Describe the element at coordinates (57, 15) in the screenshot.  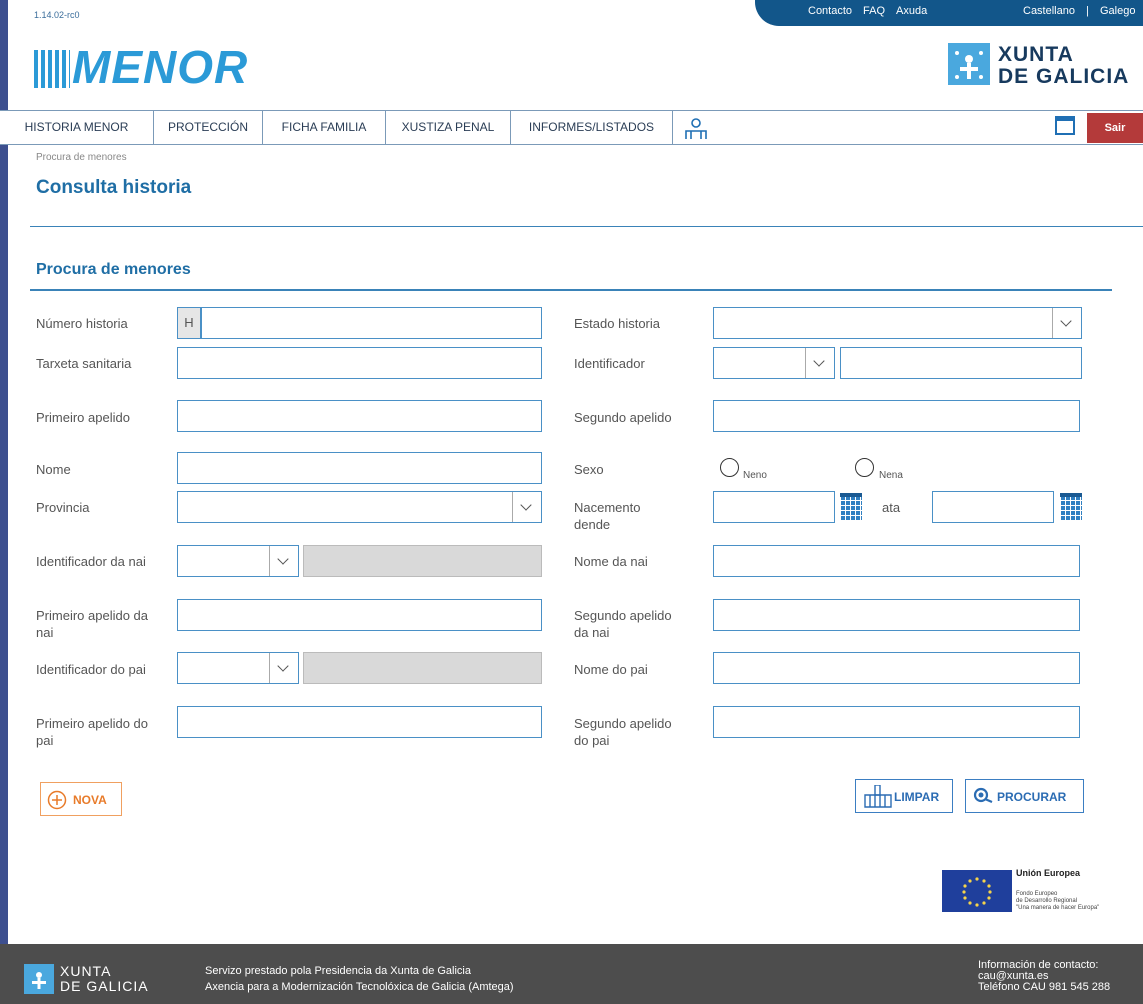
I see `version-label: 1.14.02-rc0` at that location.